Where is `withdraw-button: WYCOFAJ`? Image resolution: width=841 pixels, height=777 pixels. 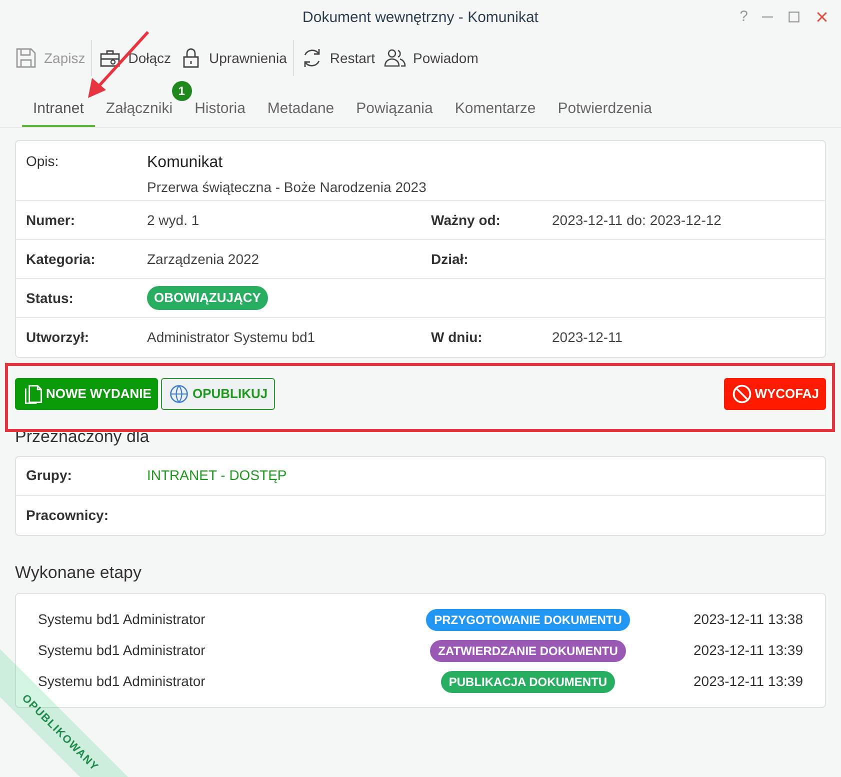
withdraw-button: WYCOFAJ is located at coordinates (775, 394).